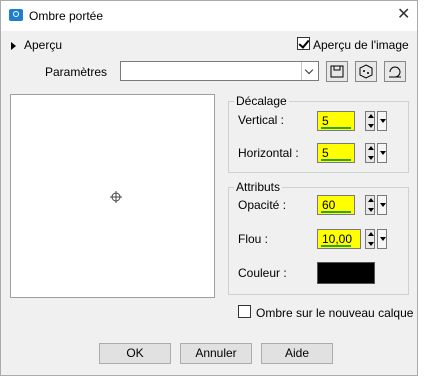 The height and width of the screenshot is (378, 424). What do you see at coordinates (382, 121) in the screenshot?
I see `vertical-dropdown` at bounding box center [382, 121].